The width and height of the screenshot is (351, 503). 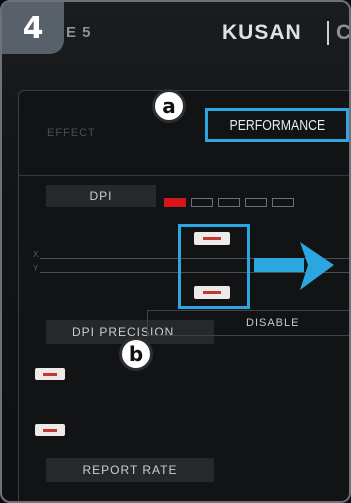 I want to click on callout-a: a, so click(x=169, y=106).